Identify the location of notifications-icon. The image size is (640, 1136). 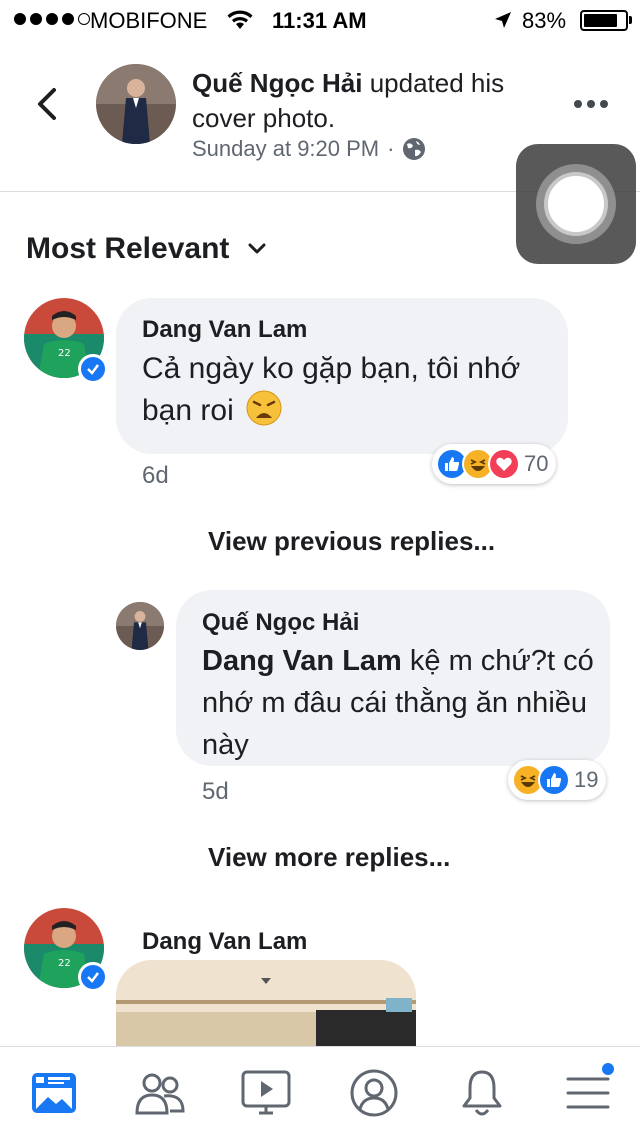
(482, 1093).